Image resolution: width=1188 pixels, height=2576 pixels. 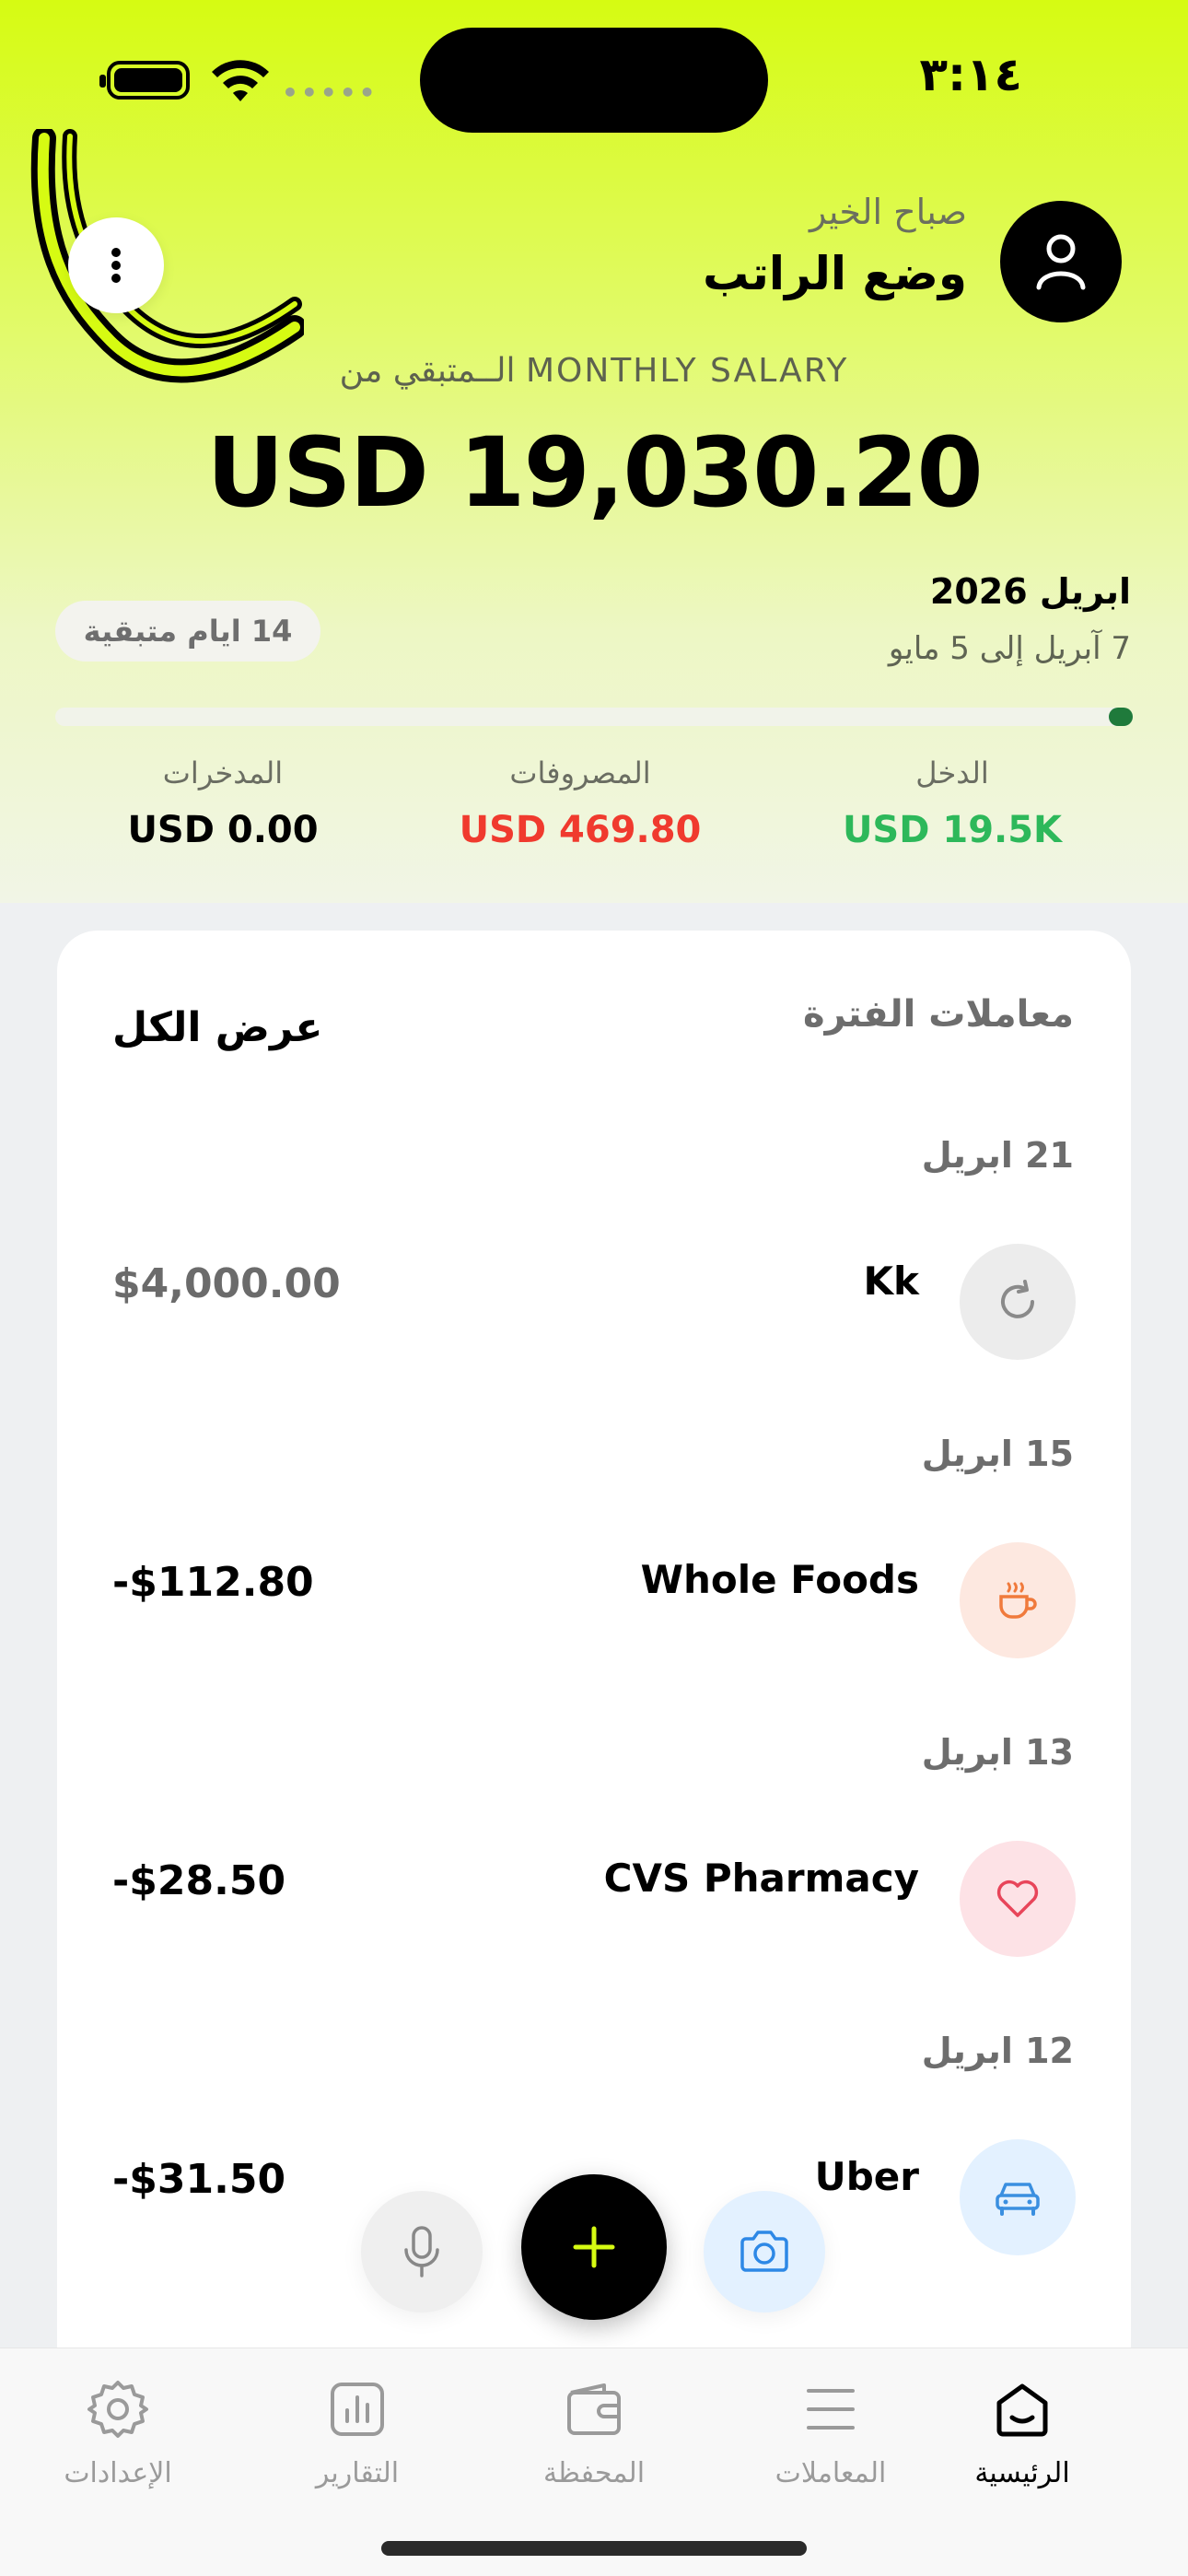 I want to click on period-month: ابريل 2026, so click(x=1030, y=591).